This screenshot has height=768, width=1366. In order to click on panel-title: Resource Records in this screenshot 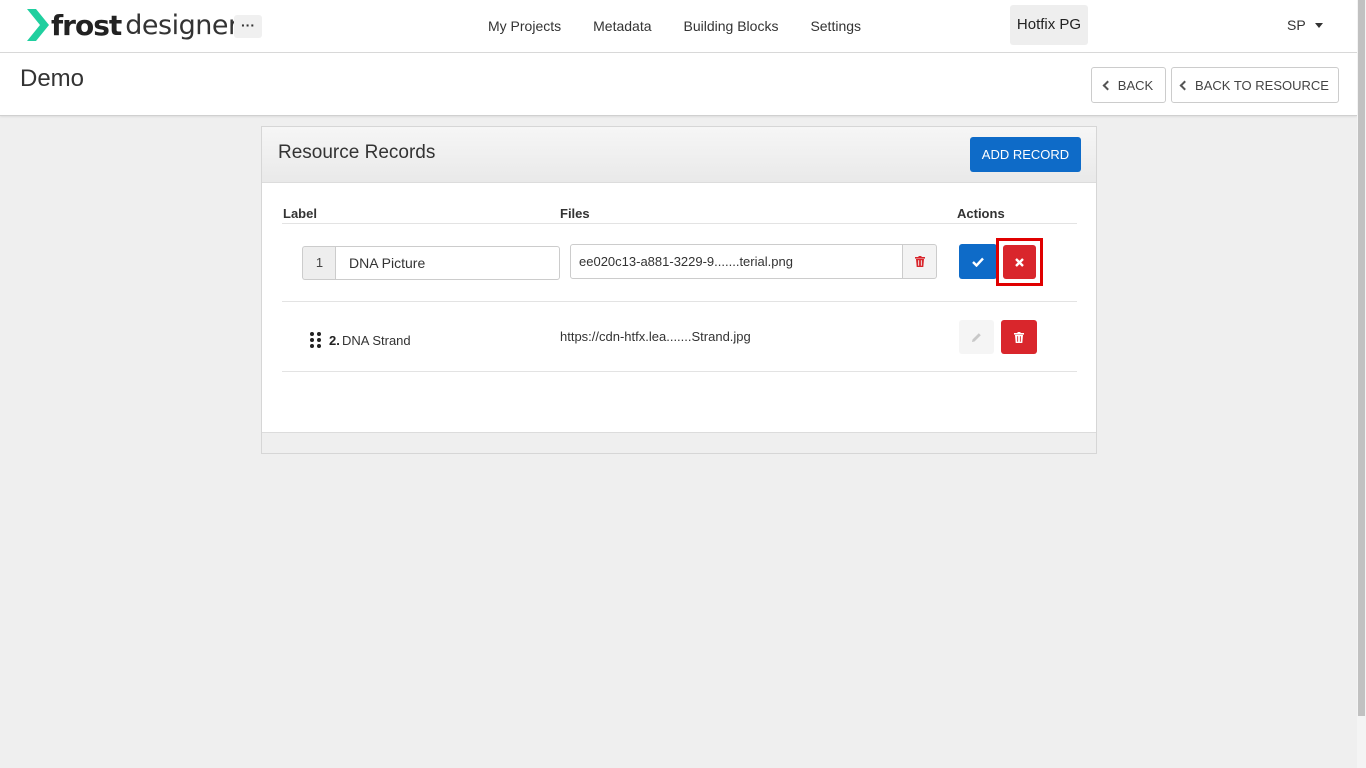, I will do `click(357, 152)`.